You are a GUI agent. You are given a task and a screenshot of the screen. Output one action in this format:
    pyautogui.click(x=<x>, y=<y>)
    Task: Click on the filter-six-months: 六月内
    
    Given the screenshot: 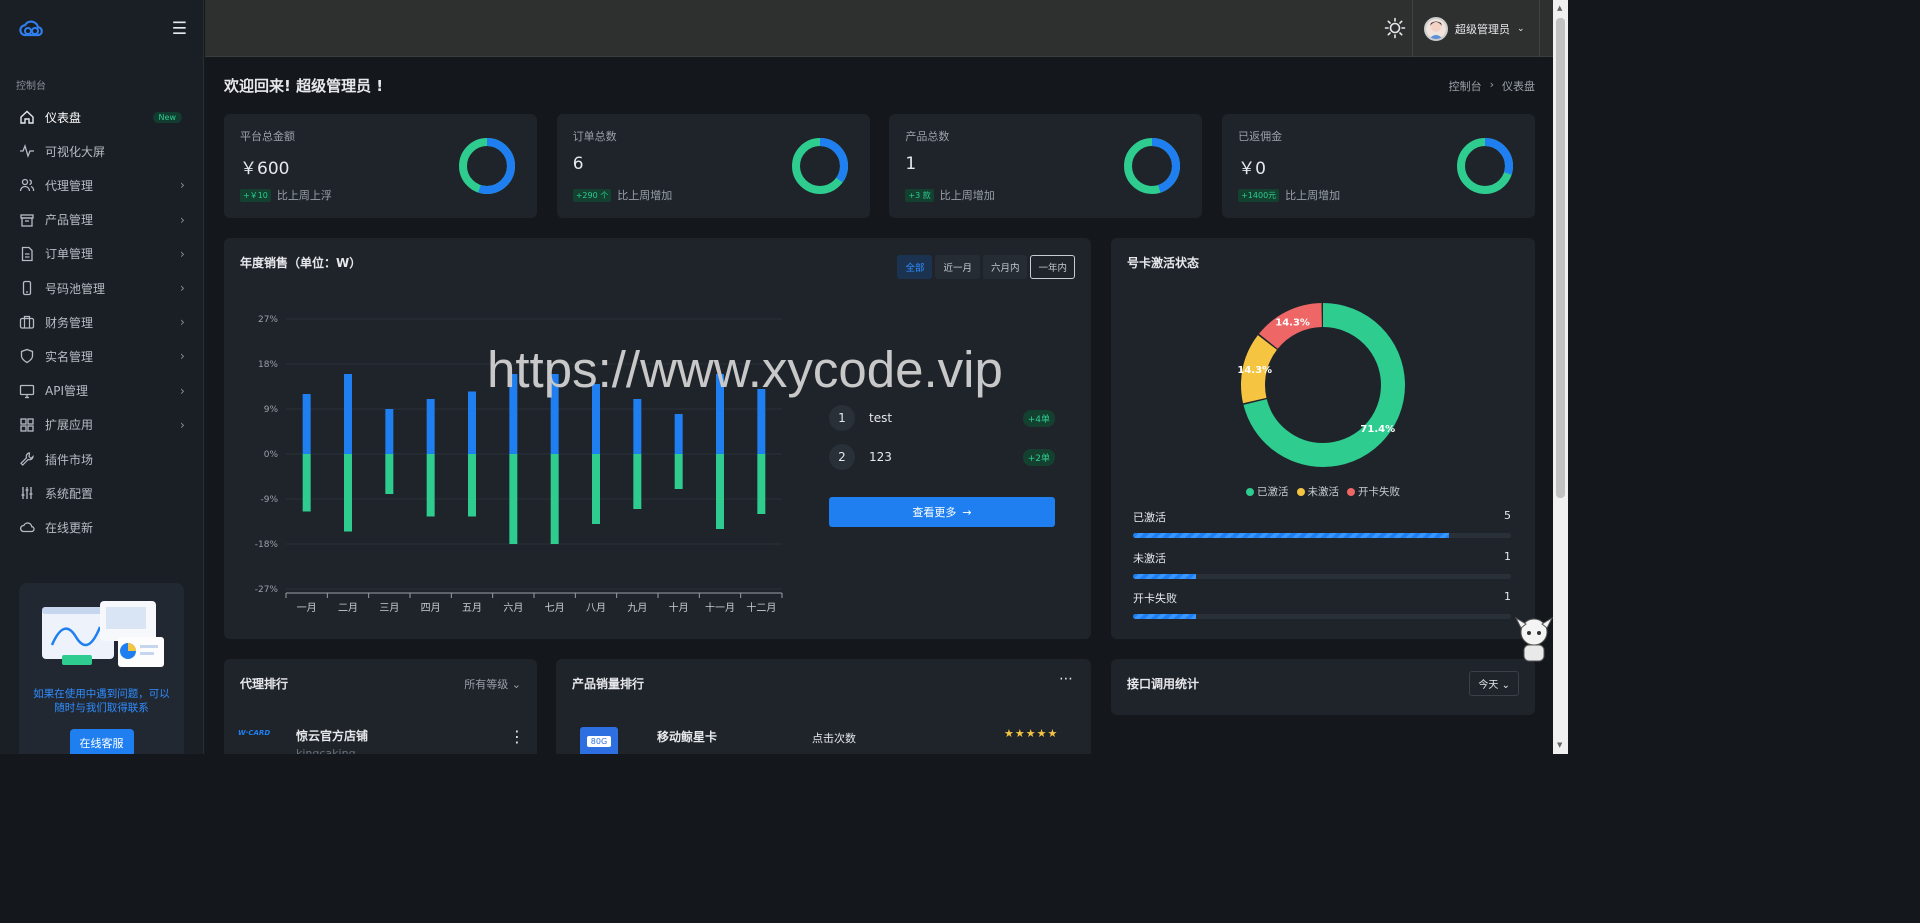 What is the action you would take?
    pyautogui.click(x=1005, y=267)
    